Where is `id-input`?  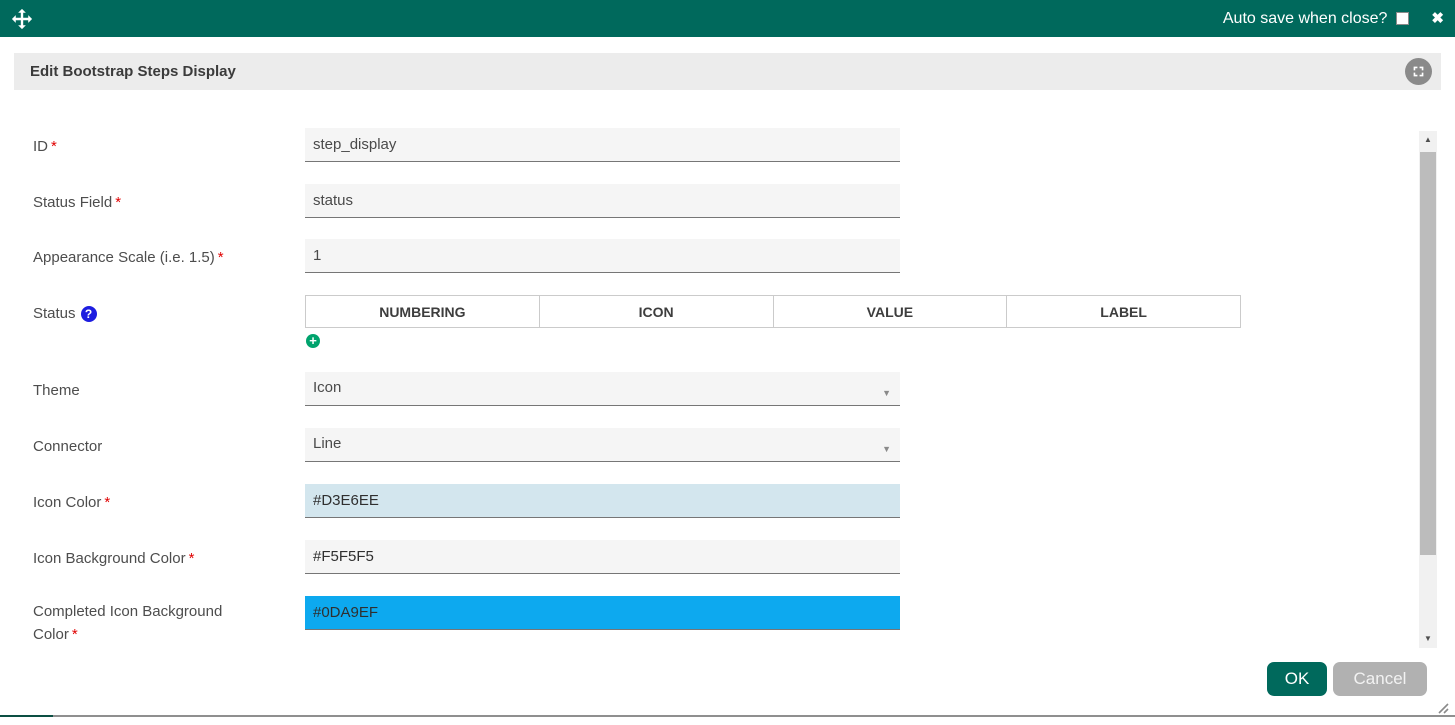
id-input is located at coordinates (602, 145).